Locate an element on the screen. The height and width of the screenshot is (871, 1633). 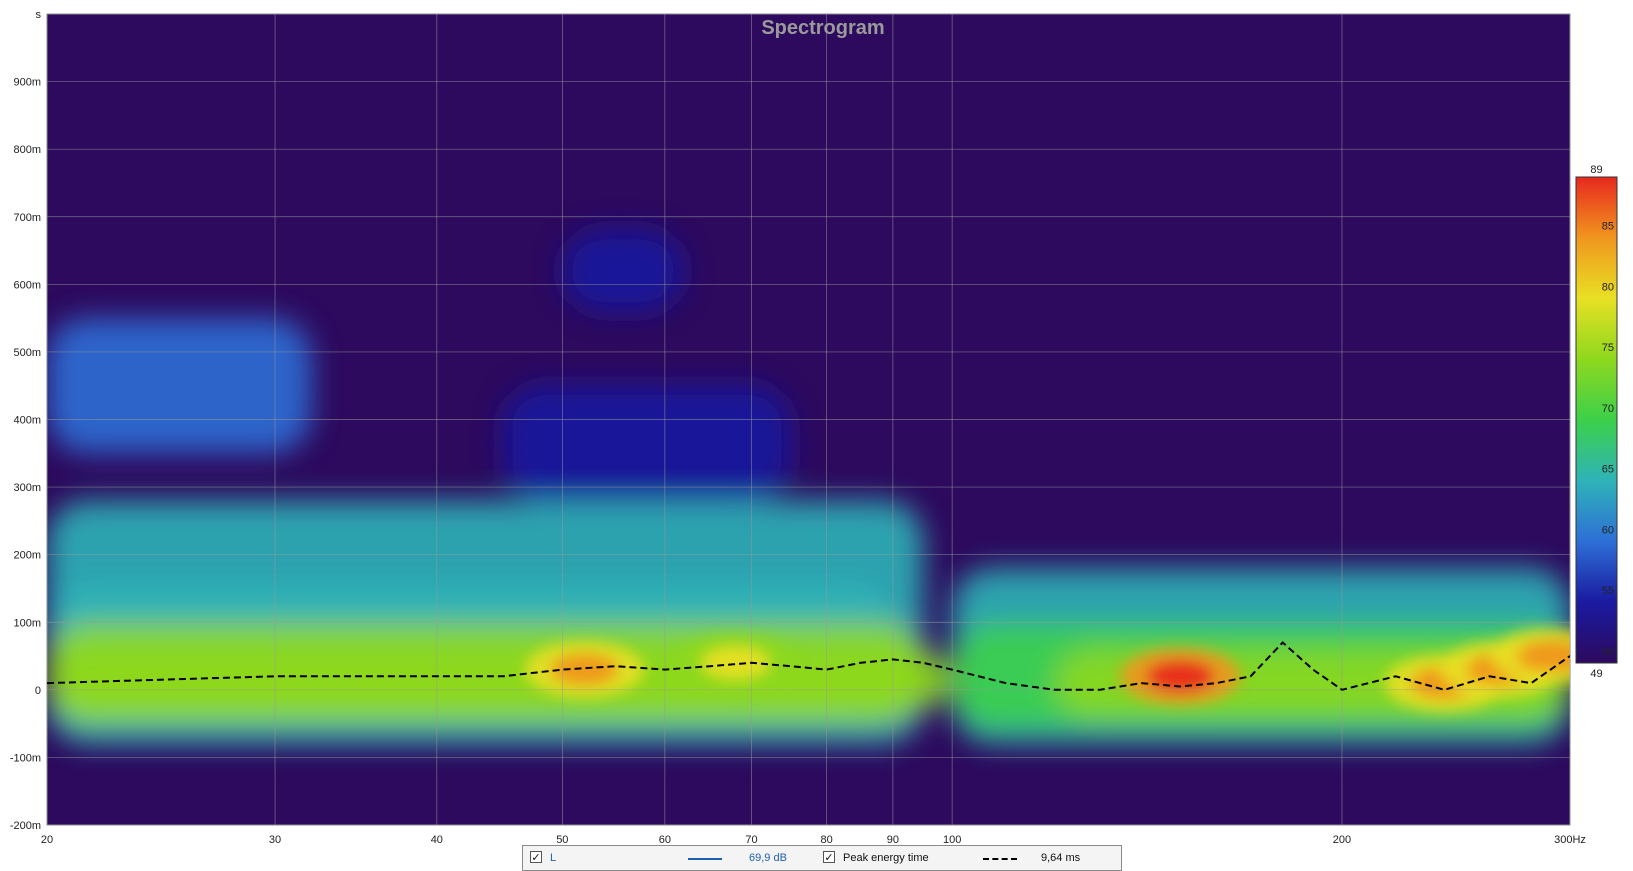
colorbar-tick-2: 55 is located at coordinates (1608, 591).